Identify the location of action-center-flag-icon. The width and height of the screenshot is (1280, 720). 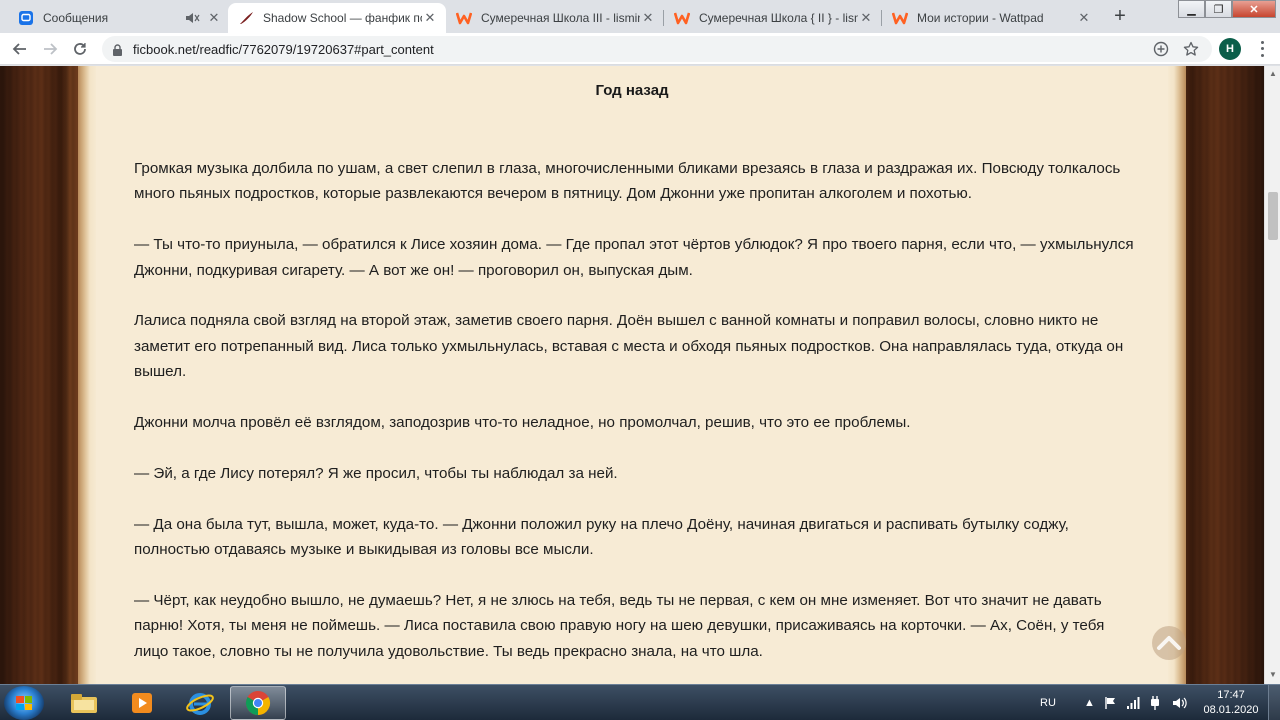
(1111, 702).